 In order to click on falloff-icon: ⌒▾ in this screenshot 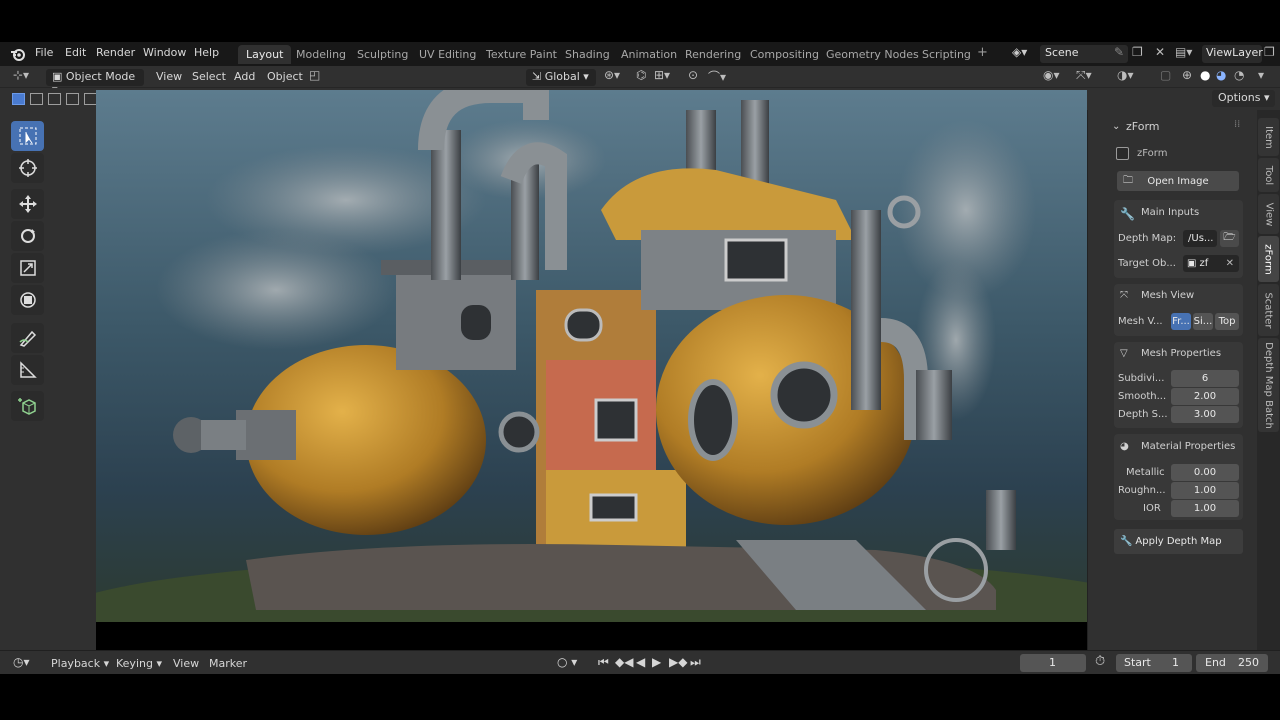, I will do `click(717, 76)`.